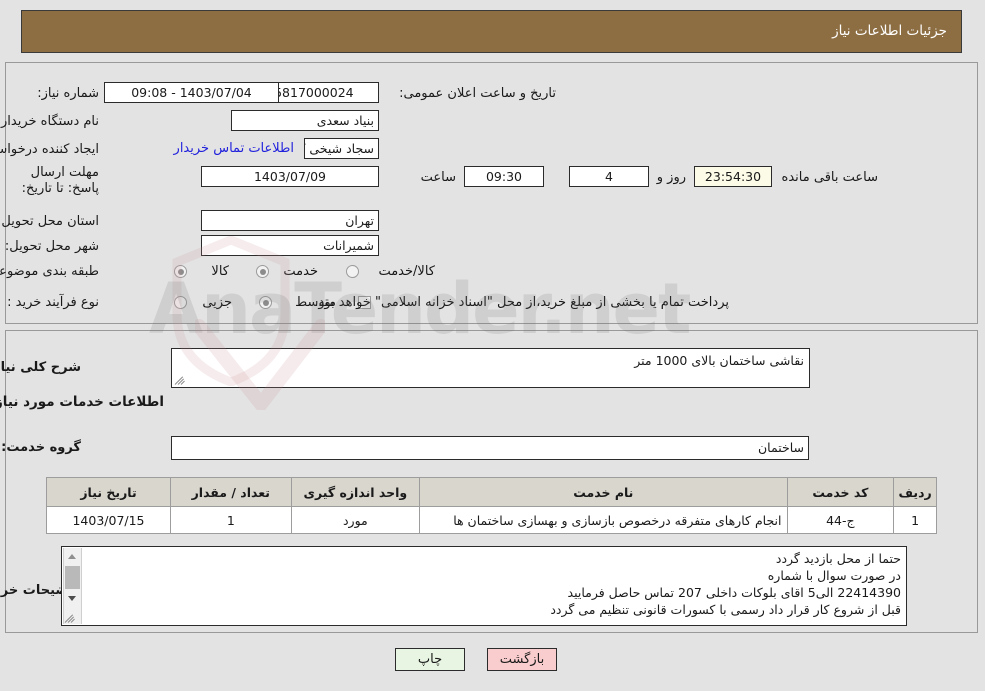 This screenshot has width=985, height=691. I want to click on table-col-row: ردیف, so click(916, 492).